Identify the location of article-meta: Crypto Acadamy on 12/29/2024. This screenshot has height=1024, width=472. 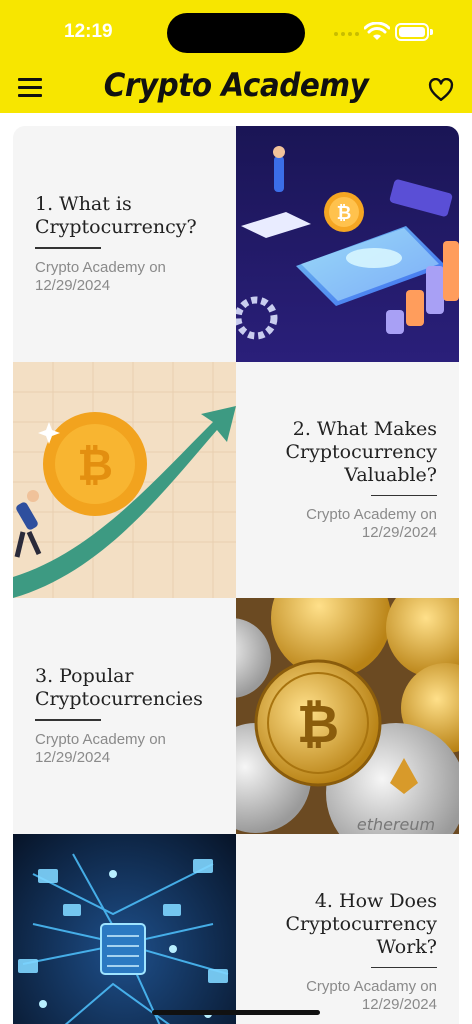
(371, 996).